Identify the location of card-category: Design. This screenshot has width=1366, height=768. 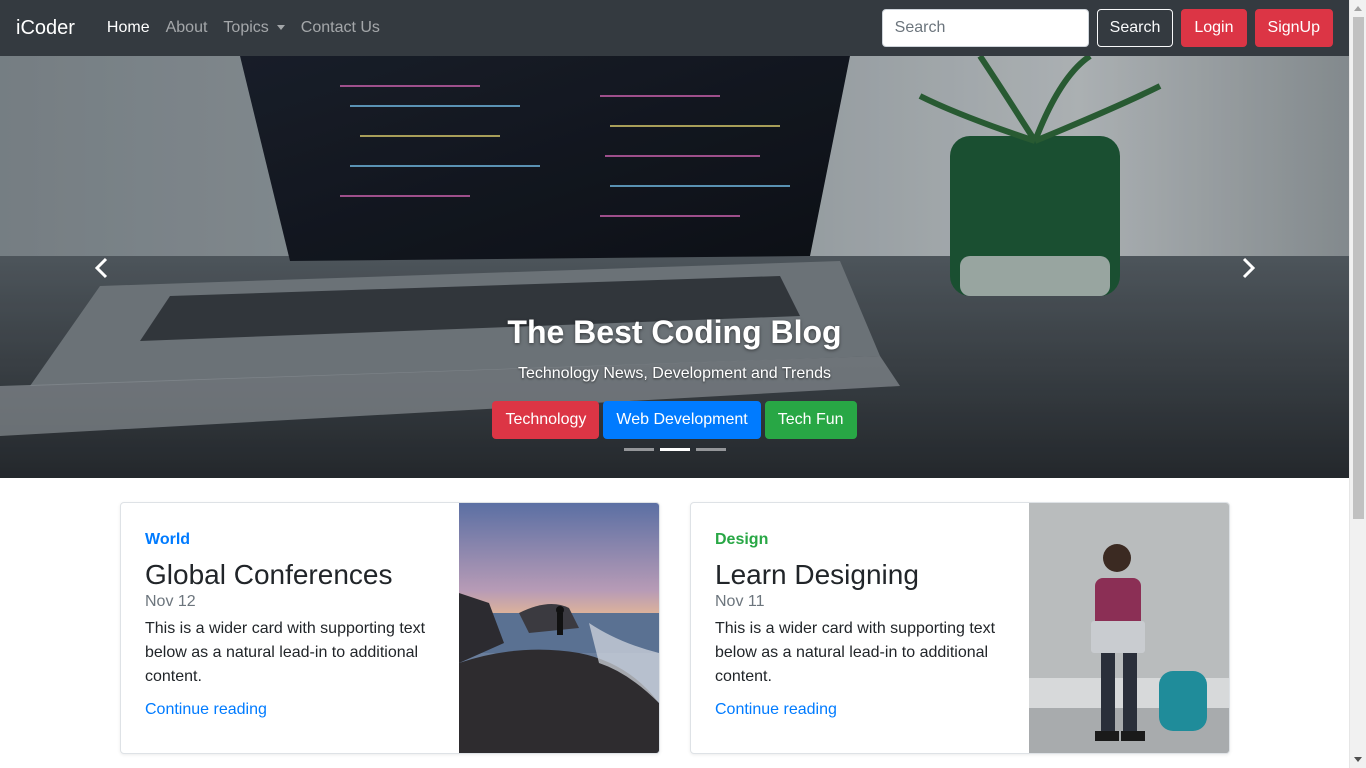
(742, 539).